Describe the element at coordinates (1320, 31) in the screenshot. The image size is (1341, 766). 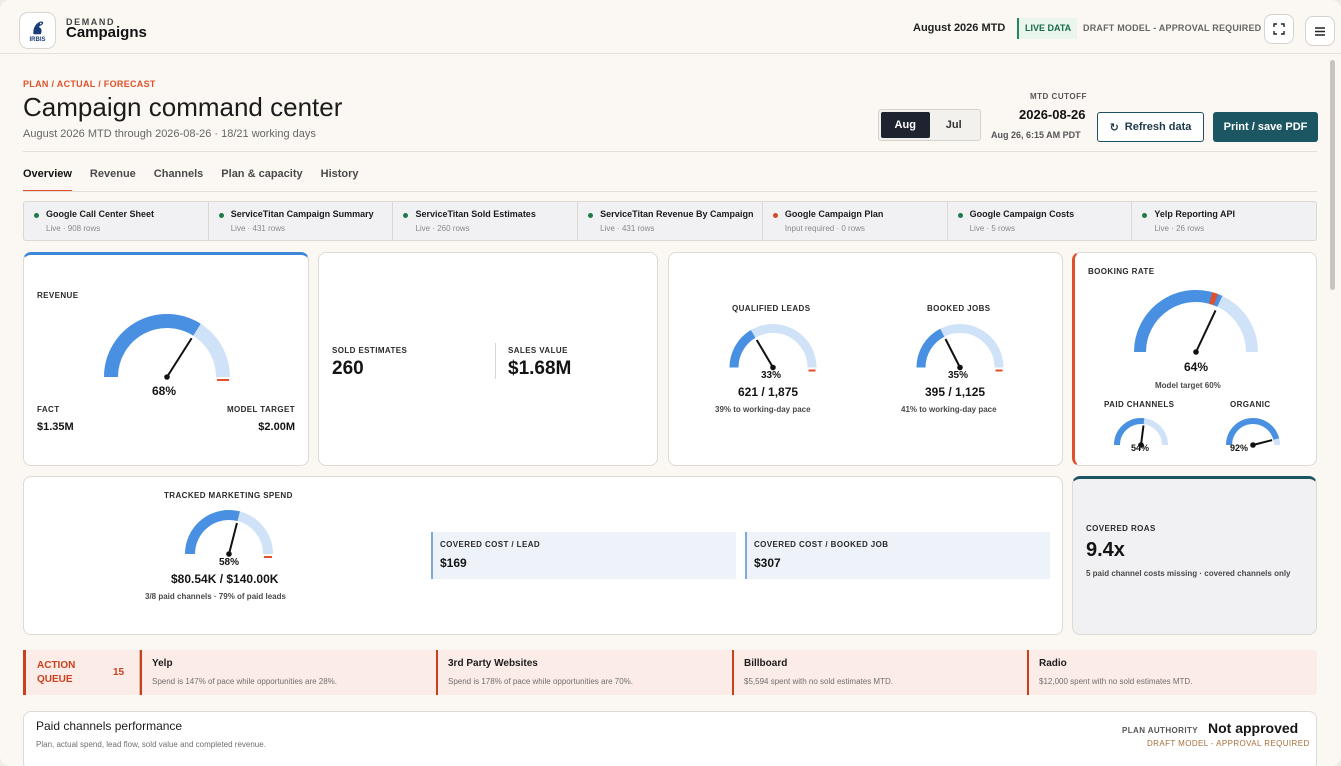
I see `menu-button` at that location.